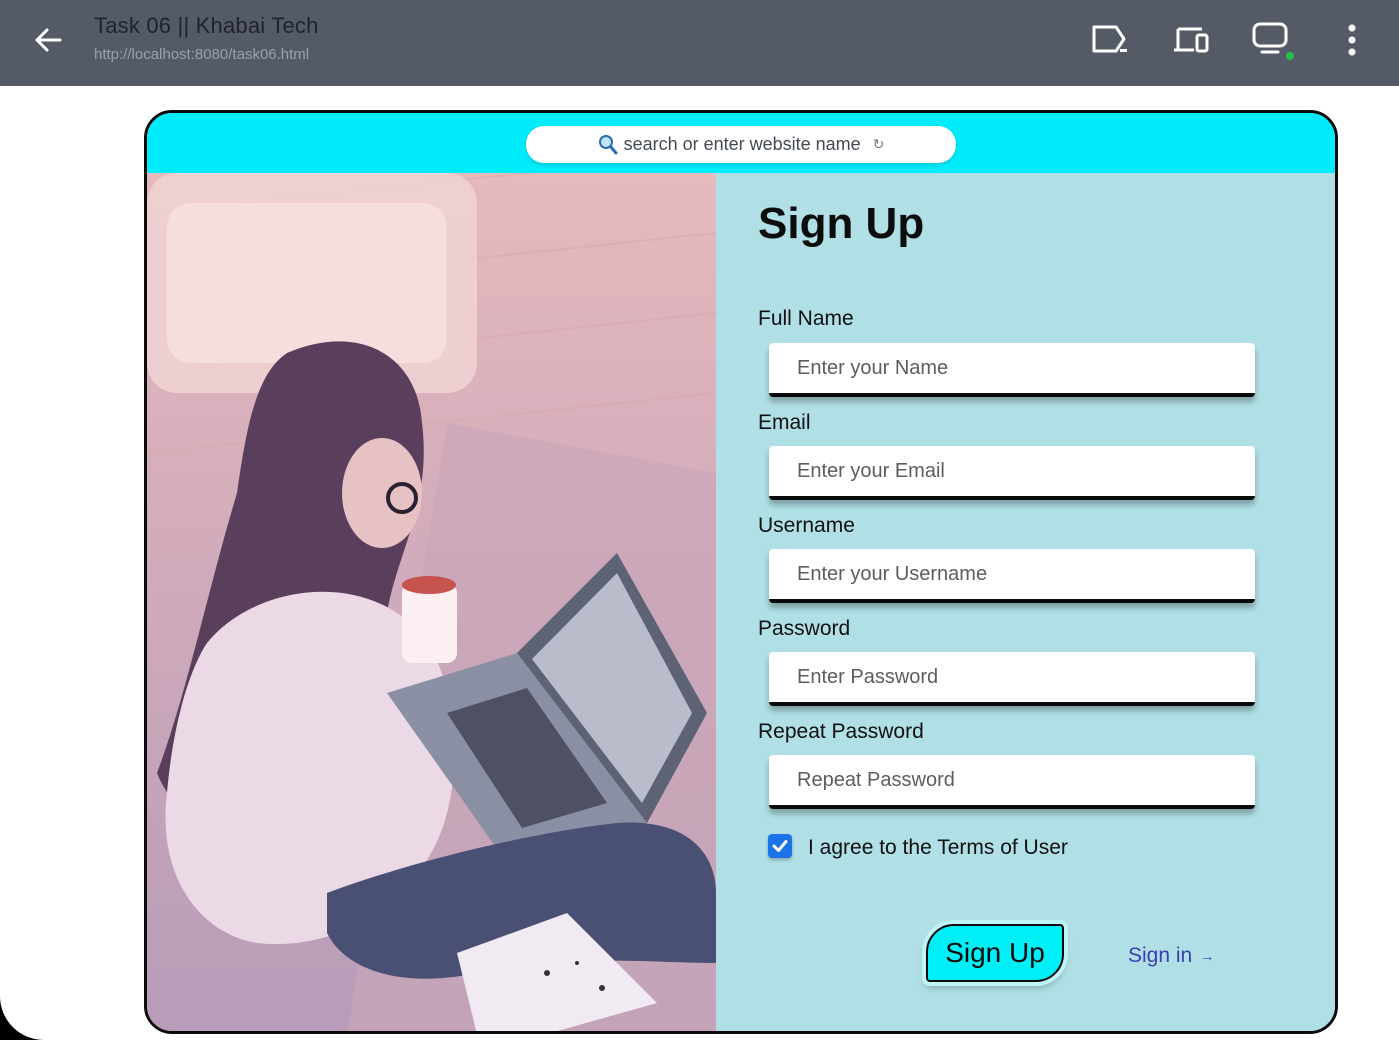  What do you see at coordinates (1012, 370) in the screenshot?
I see `full-name-input` at bounding box center [1012, 370].